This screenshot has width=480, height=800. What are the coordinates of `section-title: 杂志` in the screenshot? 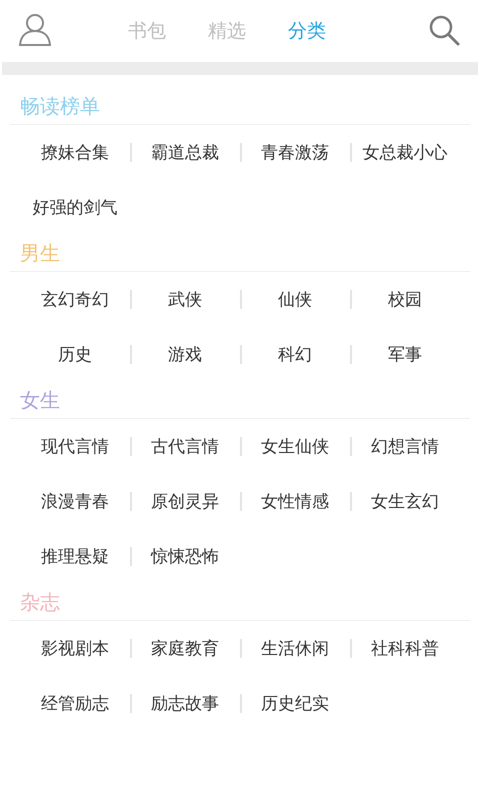 It's located at (40, 602).